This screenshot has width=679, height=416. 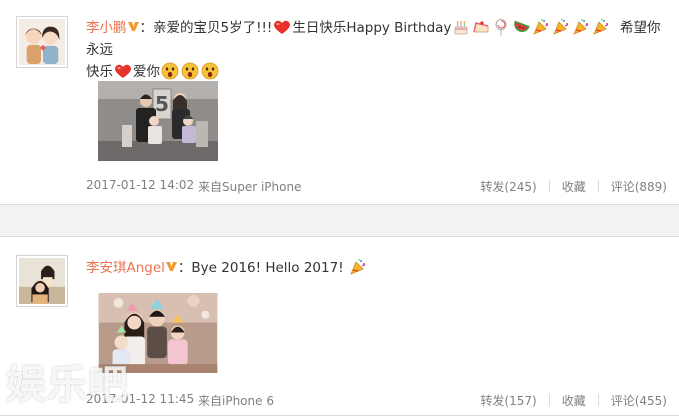 What do you see at coordinates (140, 185) in the screenshot?
I see `post-time-link: 2017-01-12 14:02` at bounding box center [140, 185].